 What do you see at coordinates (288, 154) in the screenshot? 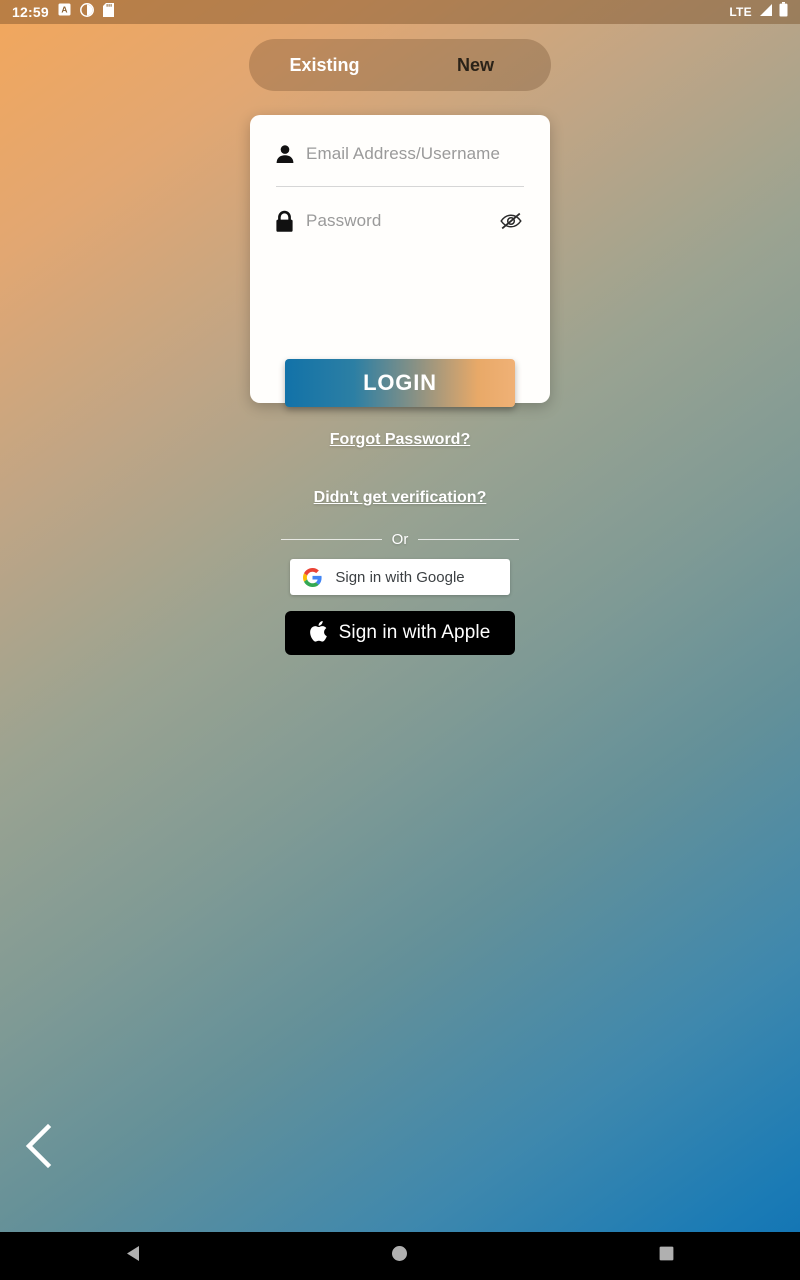
I see `person-icon` at bounding box center [288, 154].